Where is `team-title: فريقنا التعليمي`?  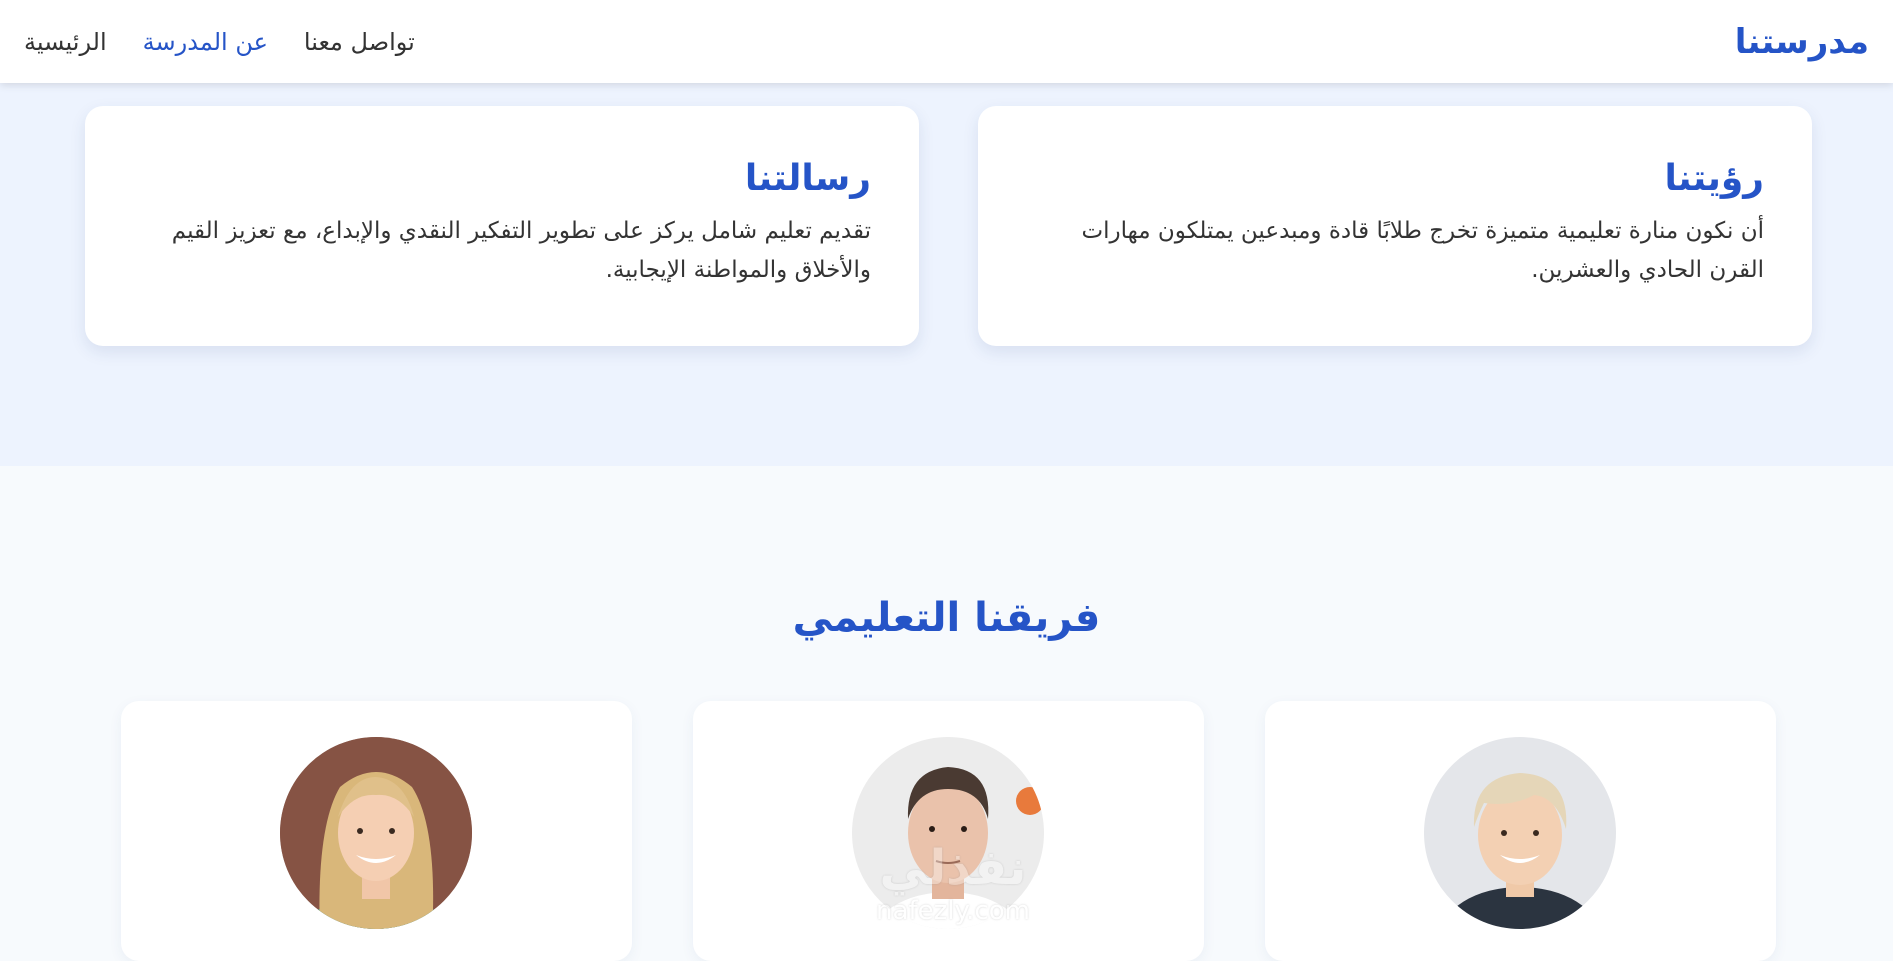 team-title: فريقنا التعليمي is located at coordinates (946, 618).